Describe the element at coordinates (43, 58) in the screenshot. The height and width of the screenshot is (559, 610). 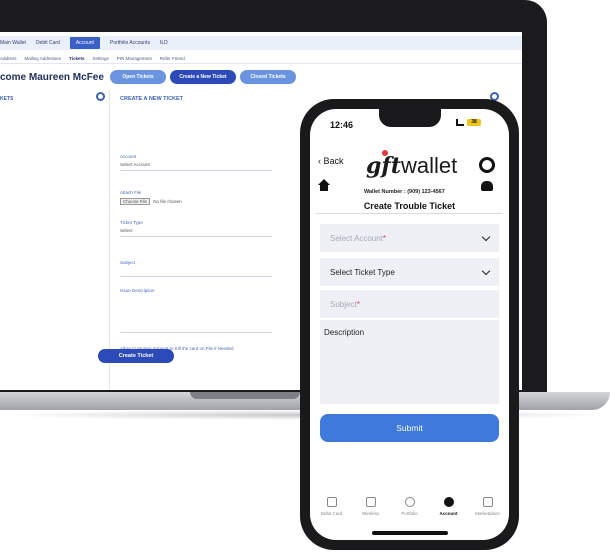
I see `subnav-mailing-addresses: Mailing Addresses` at that location.